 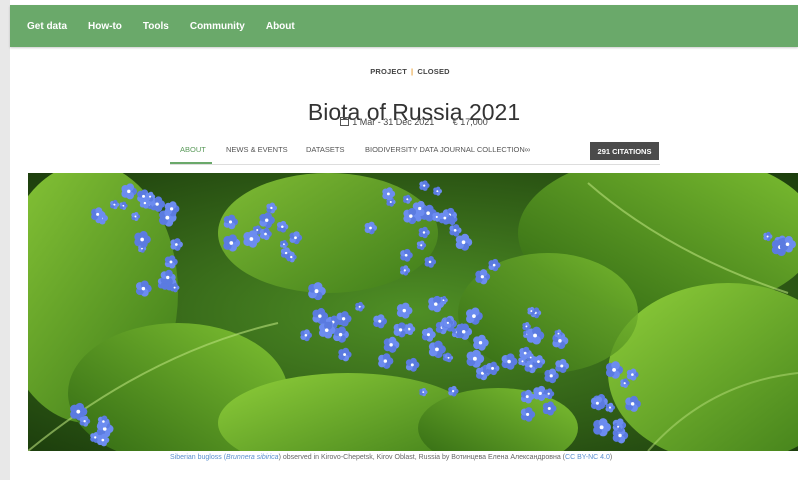 What do you see at coordinates (193, 149) in the screenshot?
I see `tab-about: ABOUT` at bounding box center [193, 149].